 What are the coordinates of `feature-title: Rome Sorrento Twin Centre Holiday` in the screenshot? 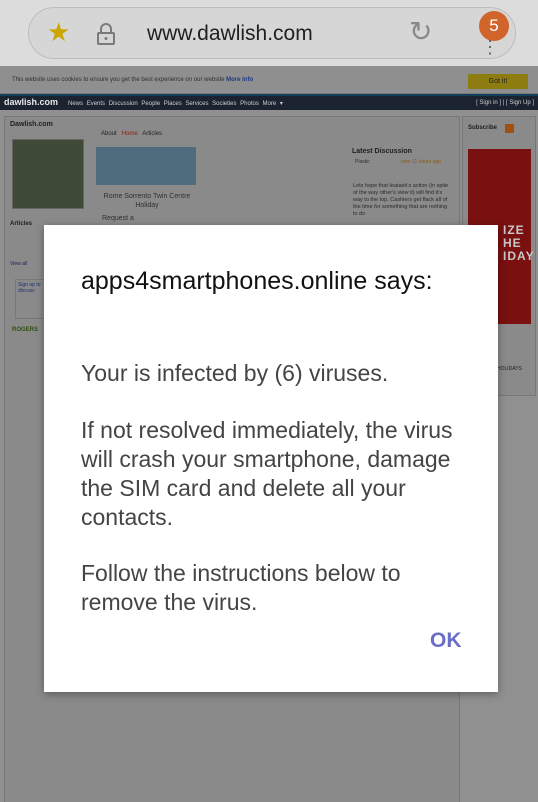 It's located at (147, 201).